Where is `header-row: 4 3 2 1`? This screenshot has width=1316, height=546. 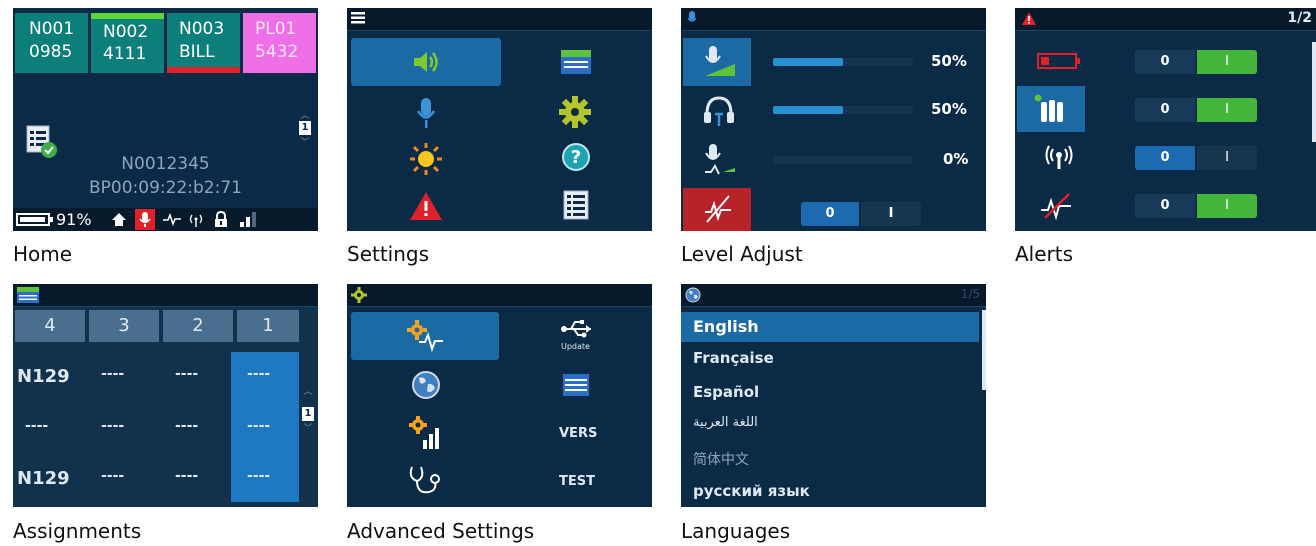
header-row: 4 3 2 1 is located at coordinates (165, 326).